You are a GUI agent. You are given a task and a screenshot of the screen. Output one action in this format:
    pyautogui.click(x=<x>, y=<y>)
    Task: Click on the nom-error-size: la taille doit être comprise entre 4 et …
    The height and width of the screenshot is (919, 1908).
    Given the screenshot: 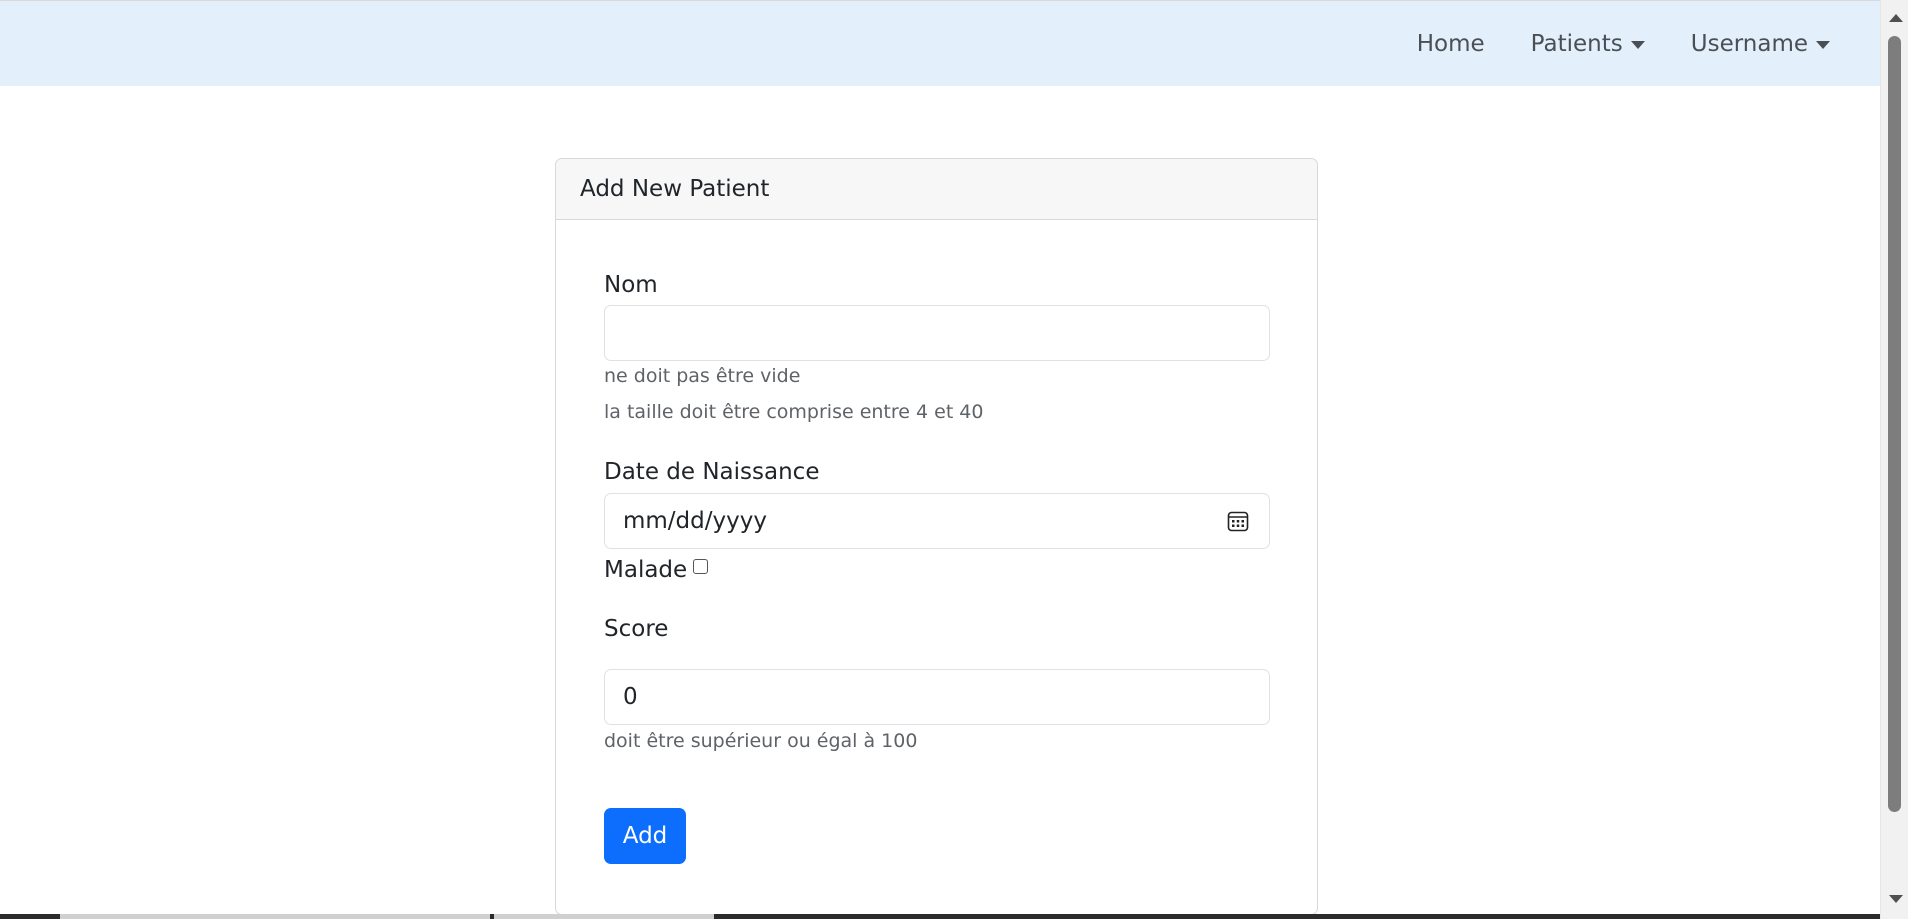 What is the action you would take?
    pyautogui.click(x=794, y=412)
    